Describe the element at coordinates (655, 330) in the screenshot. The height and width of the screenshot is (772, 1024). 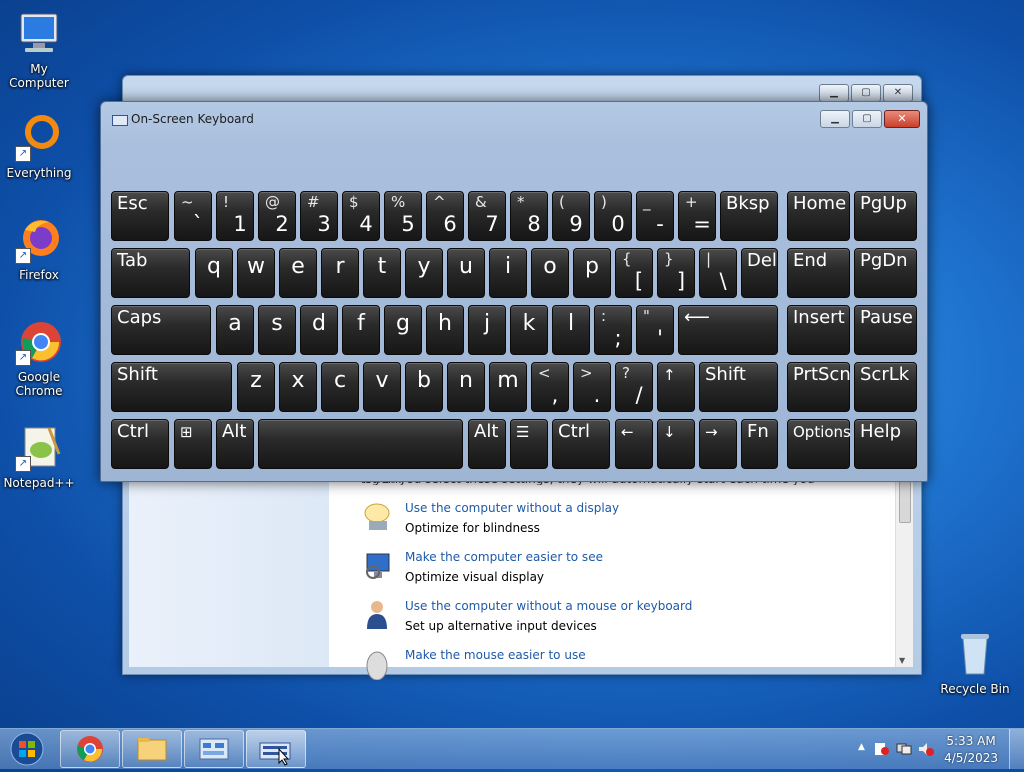
I see `key-sym: " '` at that location.